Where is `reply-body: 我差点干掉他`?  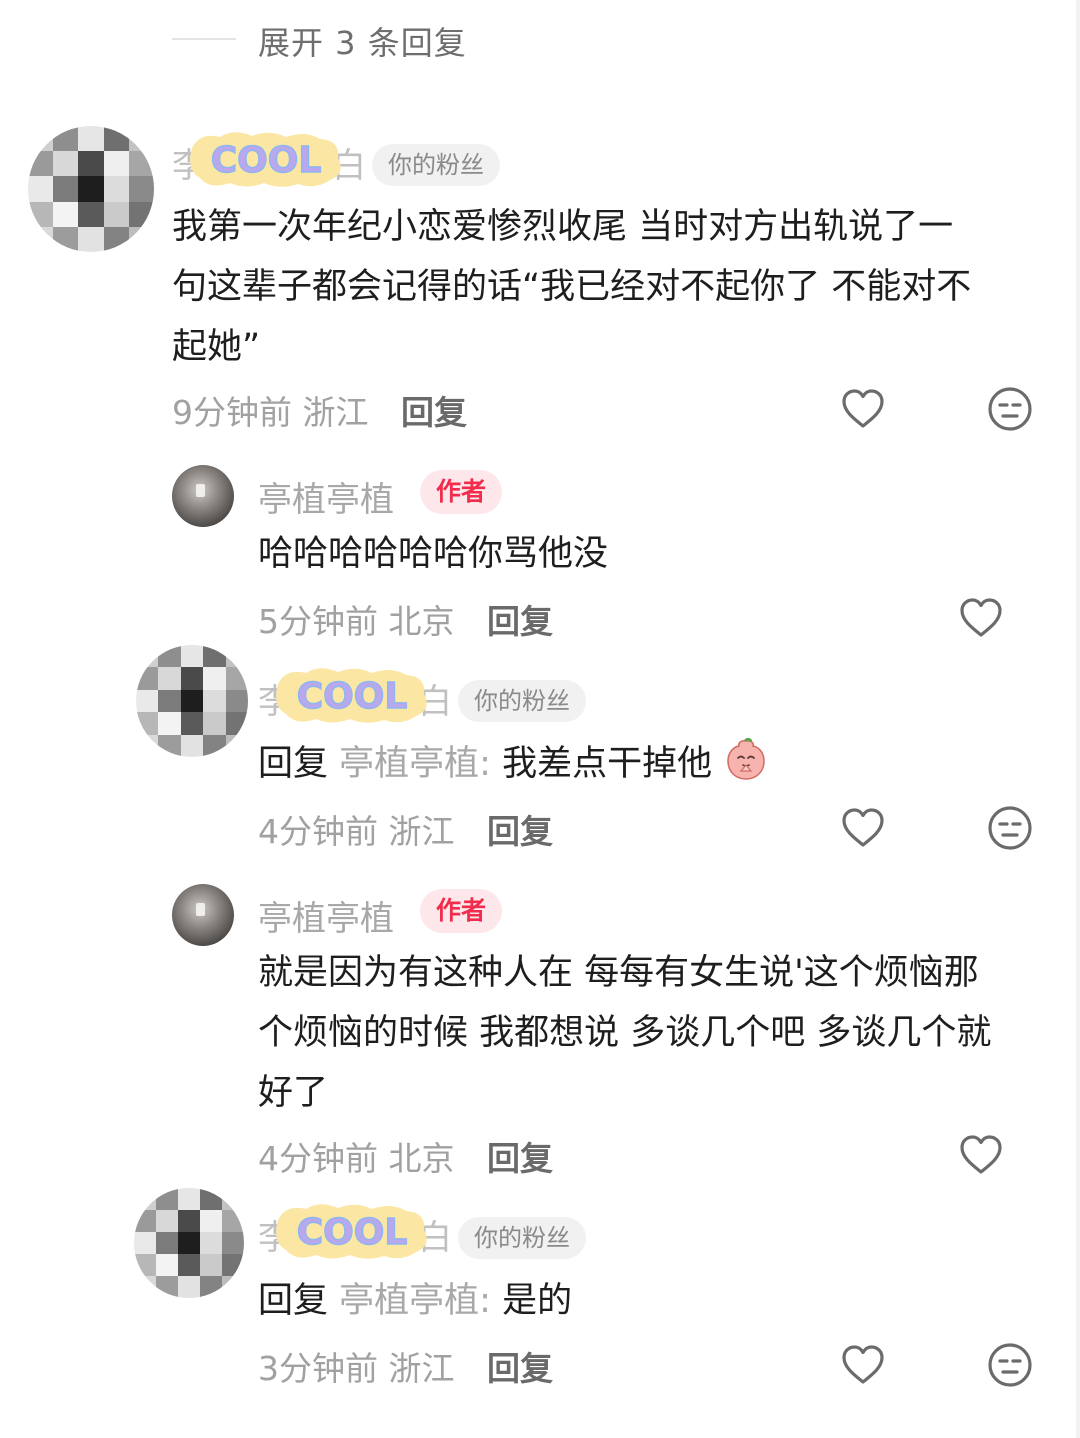
reply-body: 我差点干掉他 is located at coordinates (607, 764).